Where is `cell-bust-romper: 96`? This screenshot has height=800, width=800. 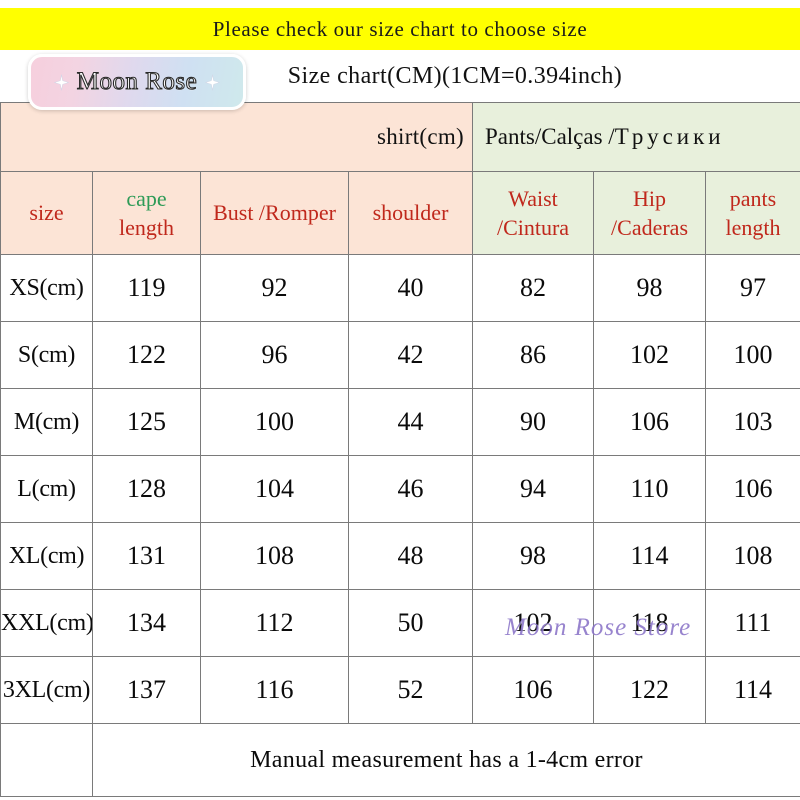 cell-bust-romper: 96 is located at coordinates (274, 355).